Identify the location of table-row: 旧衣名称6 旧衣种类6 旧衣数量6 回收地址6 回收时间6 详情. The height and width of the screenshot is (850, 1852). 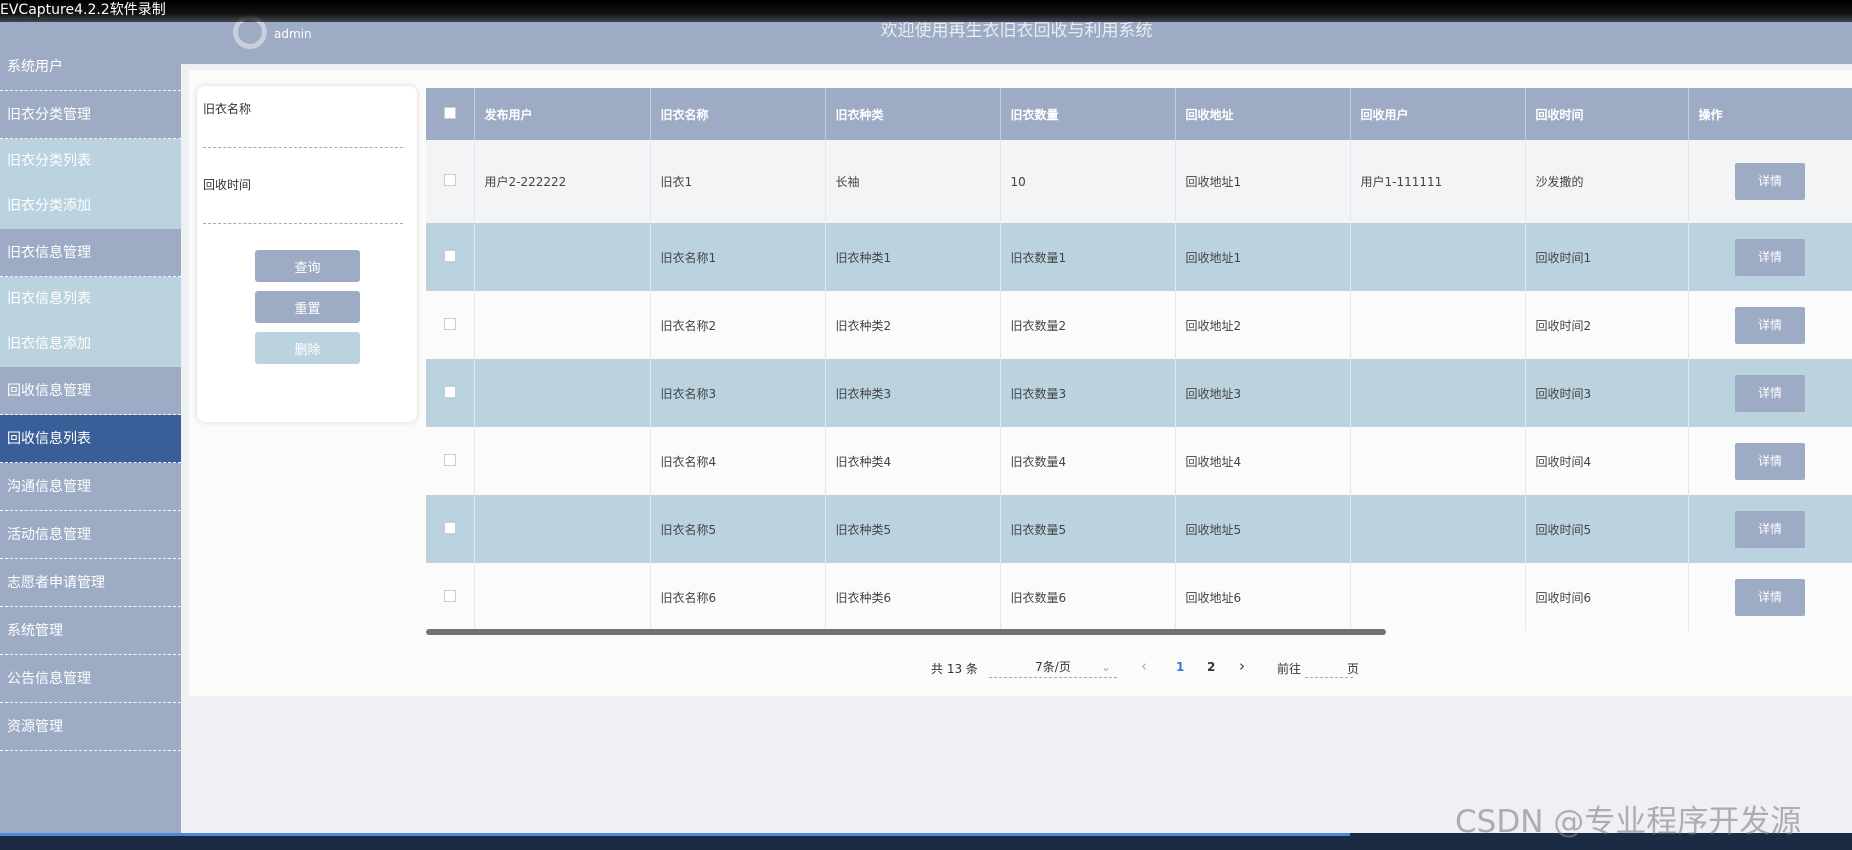
(1139, 597).